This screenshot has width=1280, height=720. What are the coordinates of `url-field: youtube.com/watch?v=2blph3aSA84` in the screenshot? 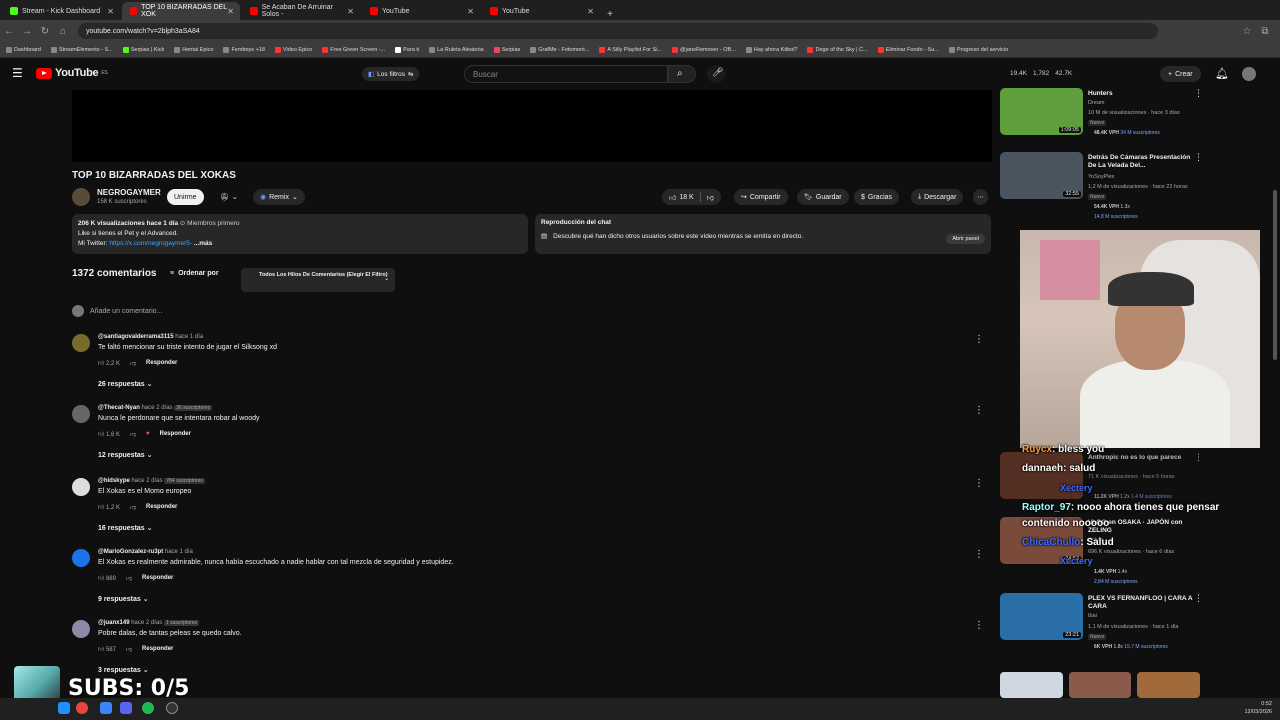 It's located at (618, 31).